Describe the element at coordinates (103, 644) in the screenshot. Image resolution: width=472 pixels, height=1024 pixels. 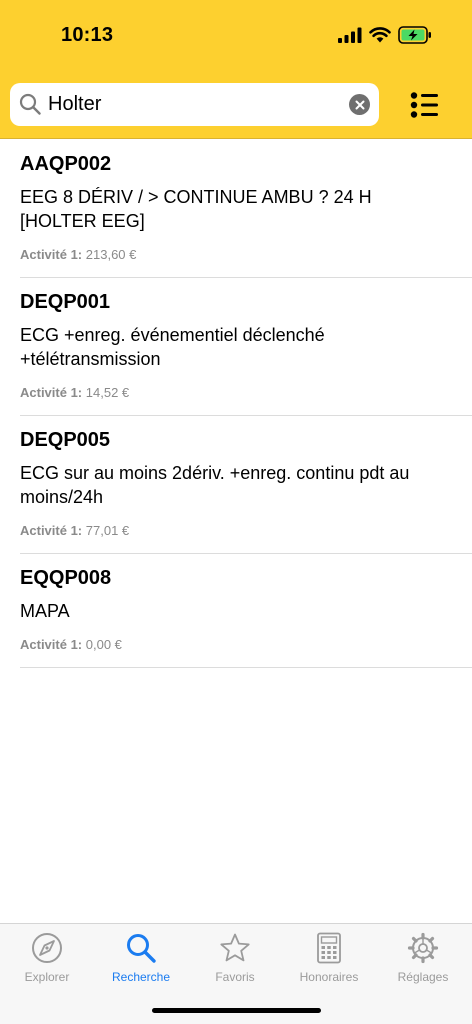
I see `activity-price: 0,00 €` at that location.